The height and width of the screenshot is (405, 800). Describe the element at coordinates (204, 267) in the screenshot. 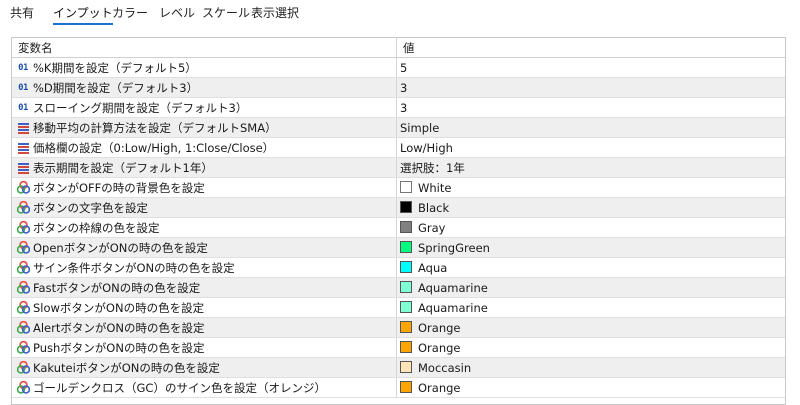

I see `variable-cell: サイン条件ボタンがONの時の色を設定` at that location.